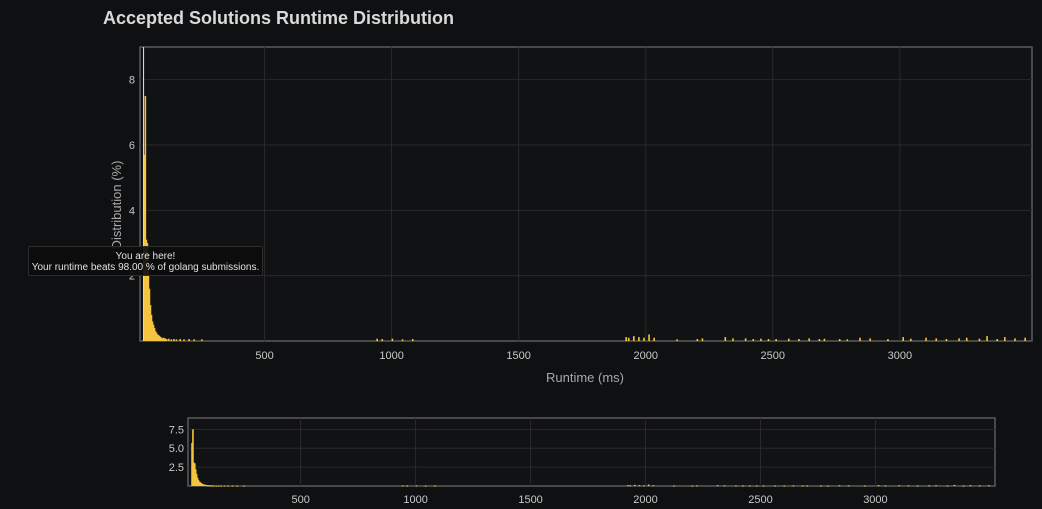 This screenshot has width=1042, height=509. Describe the element at coordinates (132, 81) in the screenshot. I see `main-y-tick-label: 8` at that location.